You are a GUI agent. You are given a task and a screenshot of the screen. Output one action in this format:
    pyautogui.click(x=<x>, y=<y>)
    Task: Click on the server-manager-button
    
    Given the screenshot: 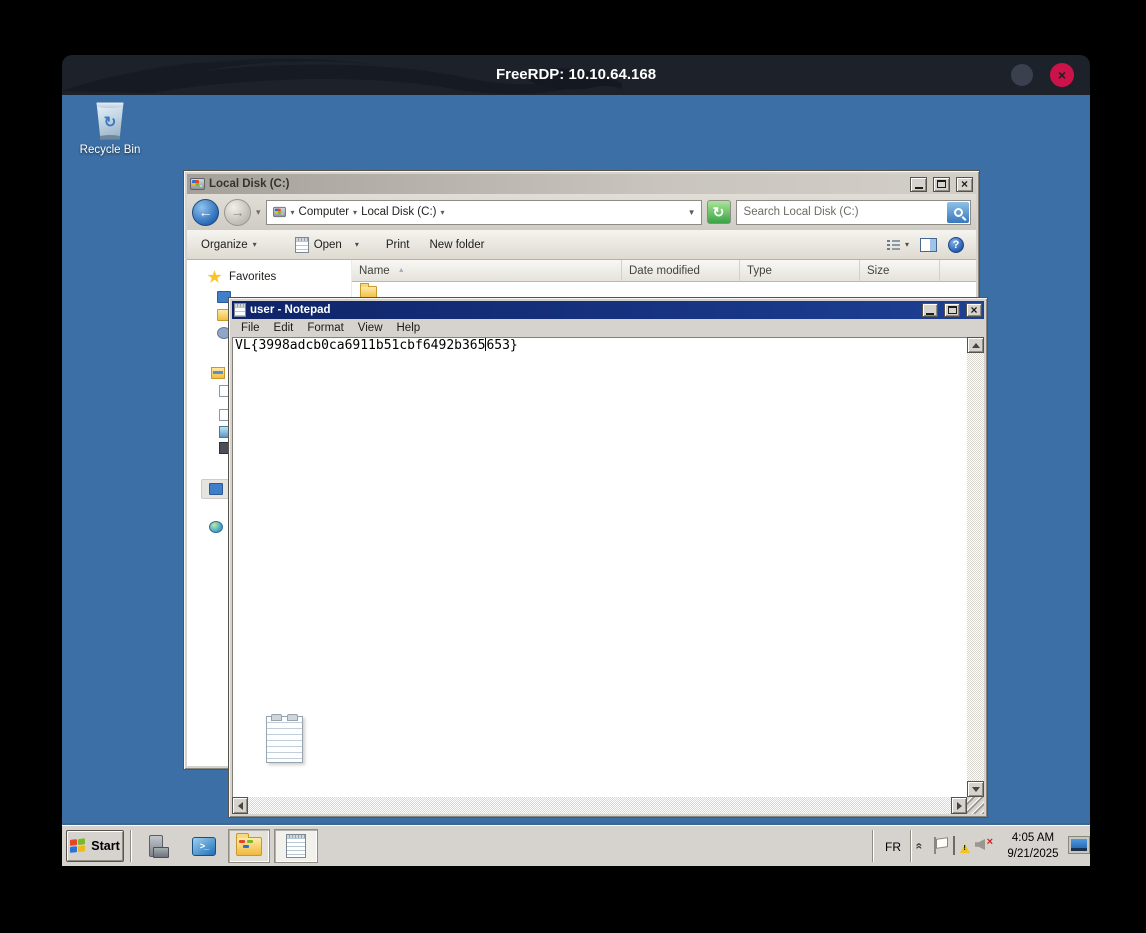 What is the action you would take?
    pyautogui.click(x=156, y=846)
    